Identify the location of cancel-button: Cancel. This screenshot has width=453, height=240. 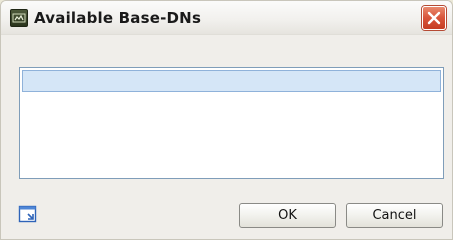
(394, 215).